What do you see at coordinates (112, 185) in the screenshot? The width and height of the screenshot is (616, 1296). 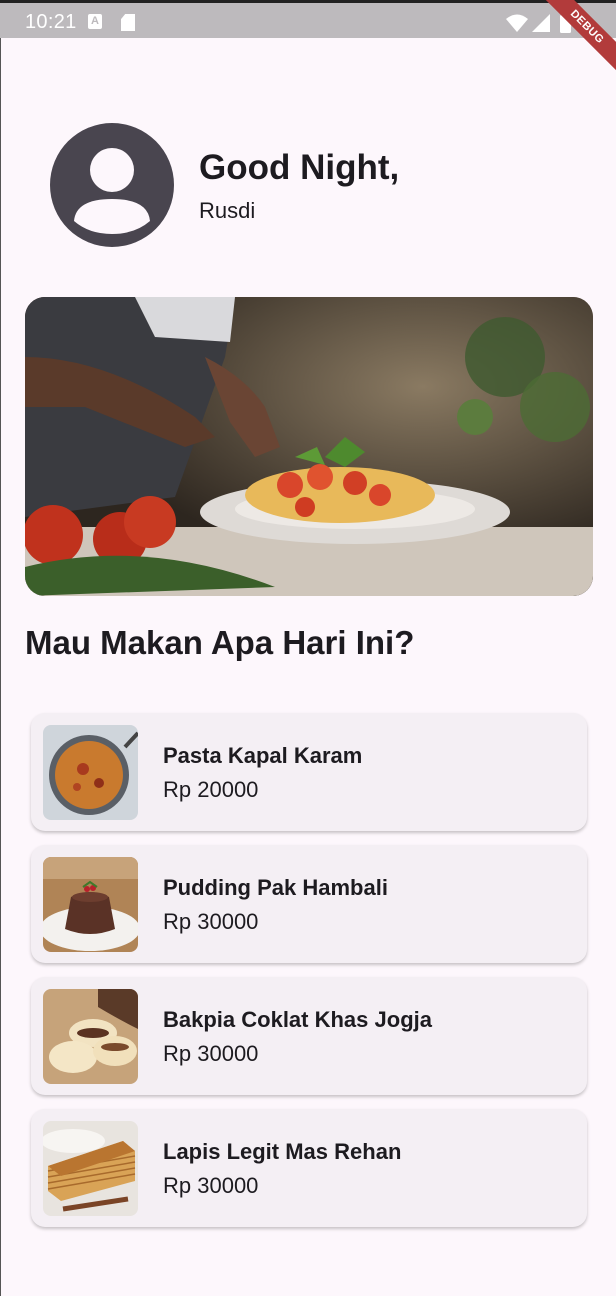 I see `account-circle-icon` at bounding box center [112, 185].